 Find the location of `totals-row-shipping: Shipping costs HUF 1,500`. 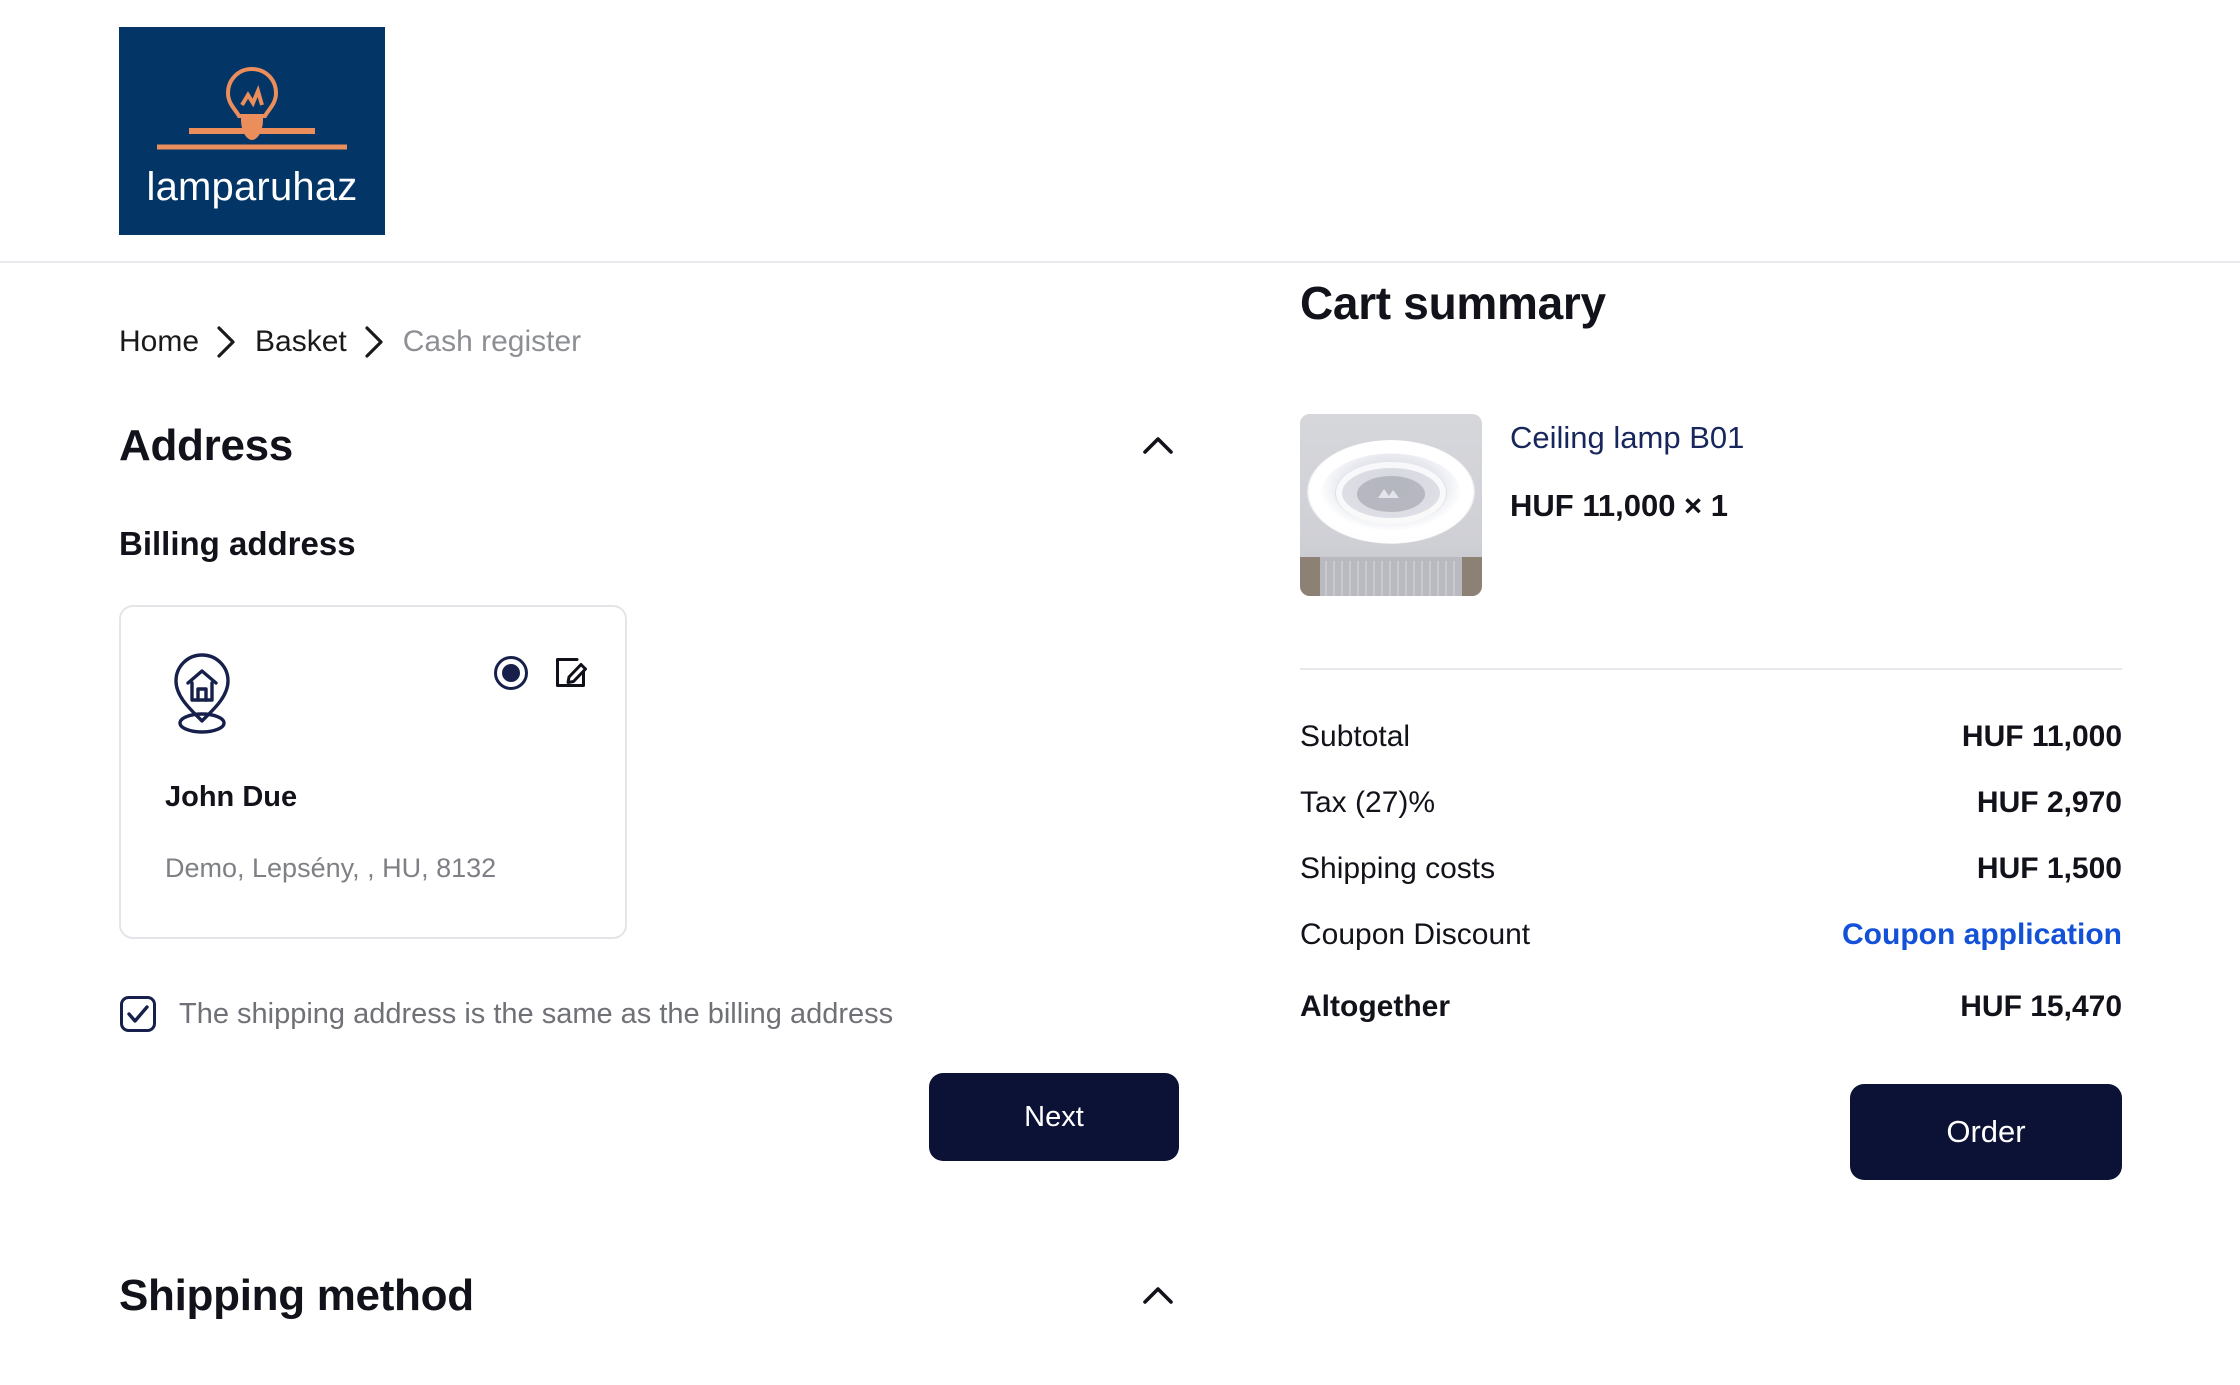

totals-row-shipping: Shipping costs HUF 1,500 is located at coordinates (1711, 869).